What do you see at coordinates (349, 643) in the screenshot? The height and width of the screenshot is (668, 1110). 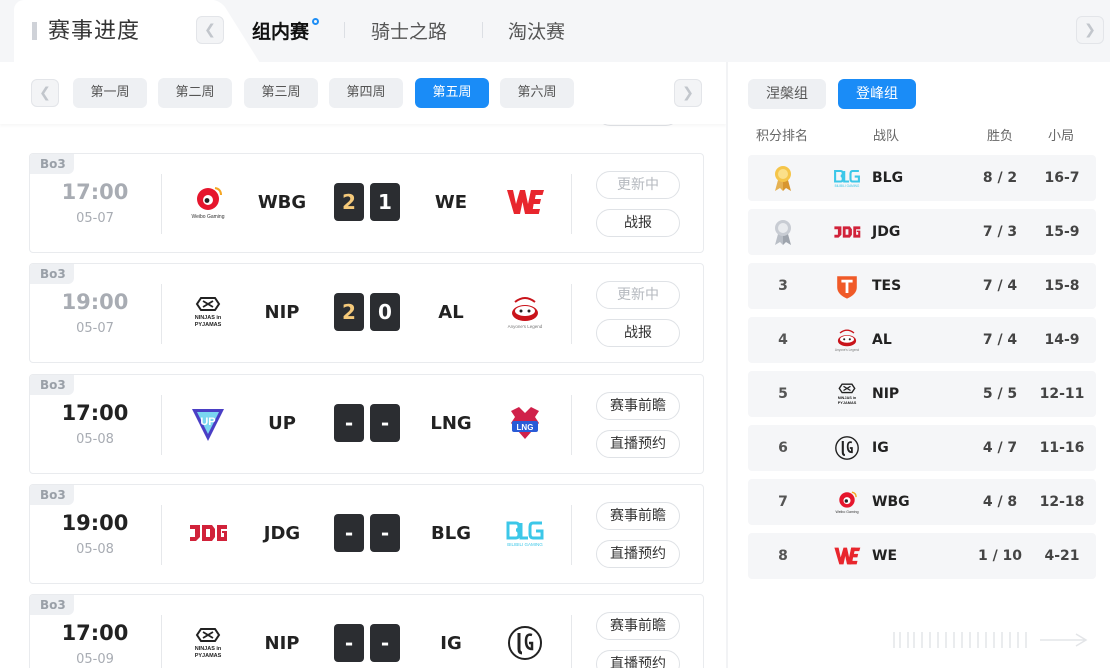 I see `team-a-score: -` at bounding box center [349, 643].